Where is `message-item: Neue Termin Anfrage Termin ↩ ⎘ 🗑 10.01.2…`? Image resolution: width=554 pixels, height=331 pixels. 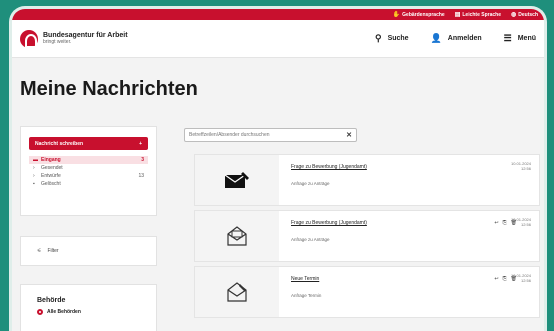
message-item: Neue Termin Anfrage Termin ↩ ⎘ 🗑 10.01.2… is located at coordinates (367, 292).